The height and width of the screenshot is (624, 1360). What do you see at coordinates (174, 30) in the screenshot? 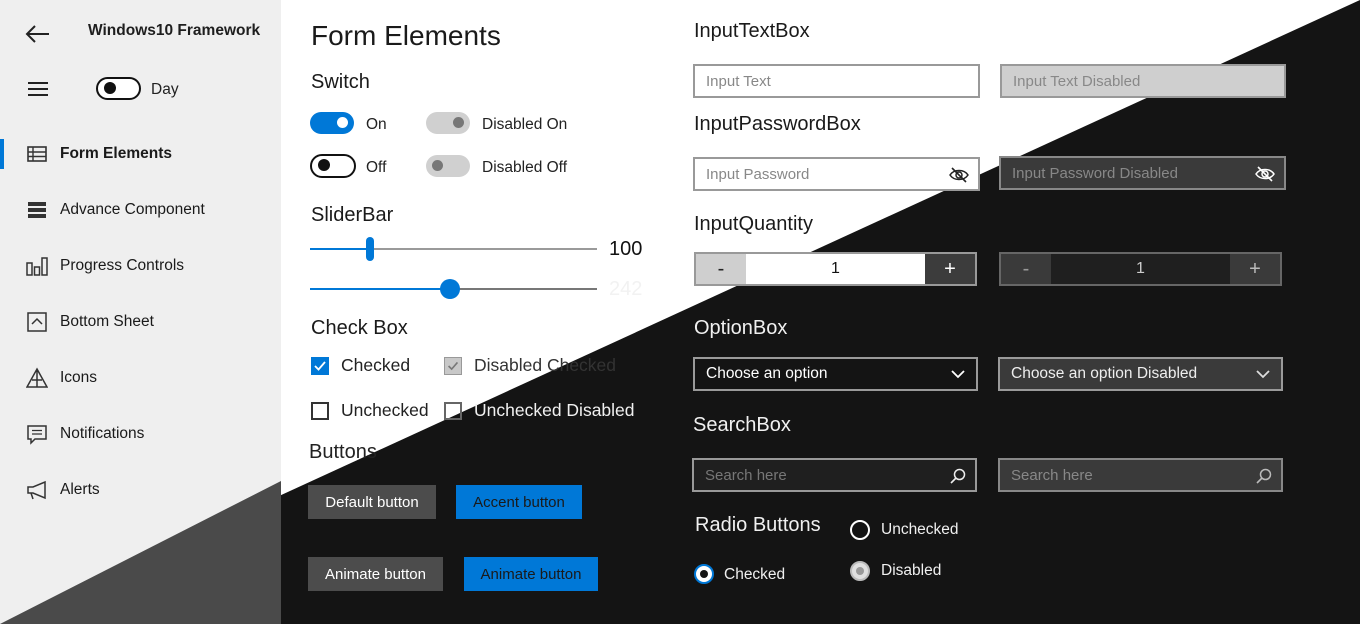
I see `app-title: Windows10 Framework` at bounding box center [174, 30].